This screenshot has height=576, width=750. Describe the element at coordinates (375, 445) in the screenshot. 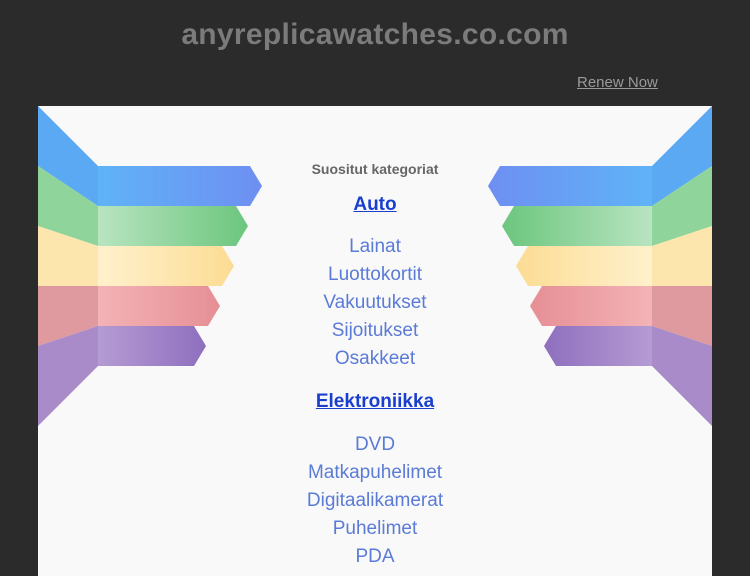

I see `category-link: DVD` at that location.